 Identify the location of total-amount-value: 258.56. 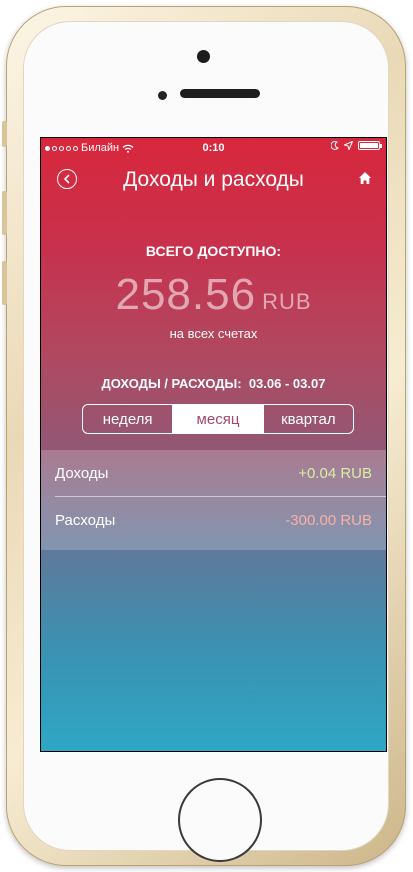
(186, 294).